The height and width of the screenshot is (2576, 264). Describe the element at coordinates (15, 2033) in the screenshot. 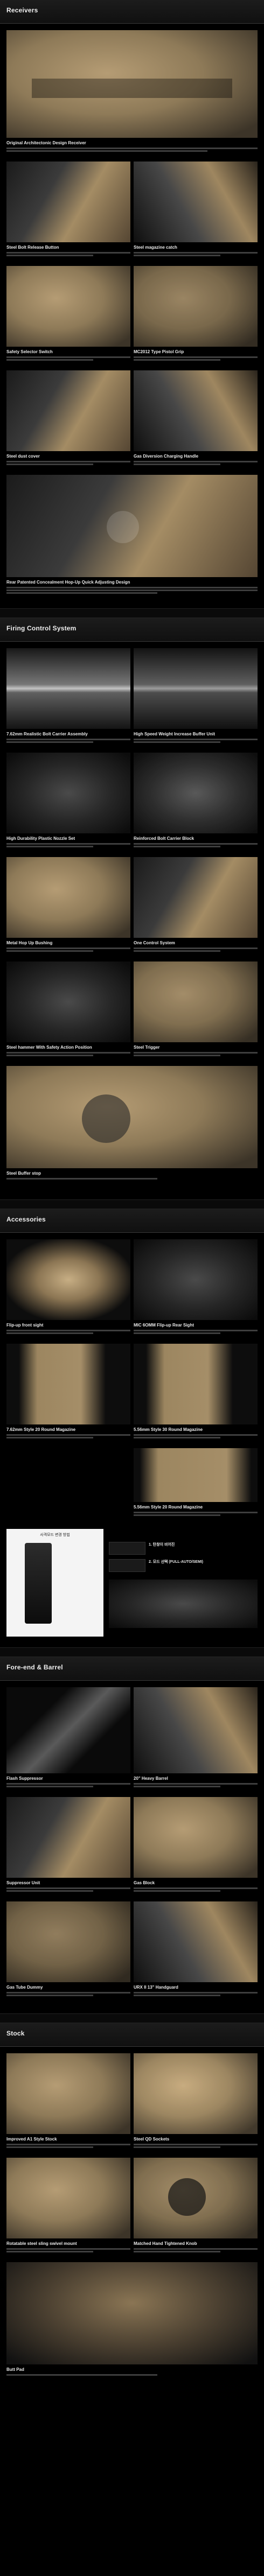

I see `section-title: Stock` at that location.